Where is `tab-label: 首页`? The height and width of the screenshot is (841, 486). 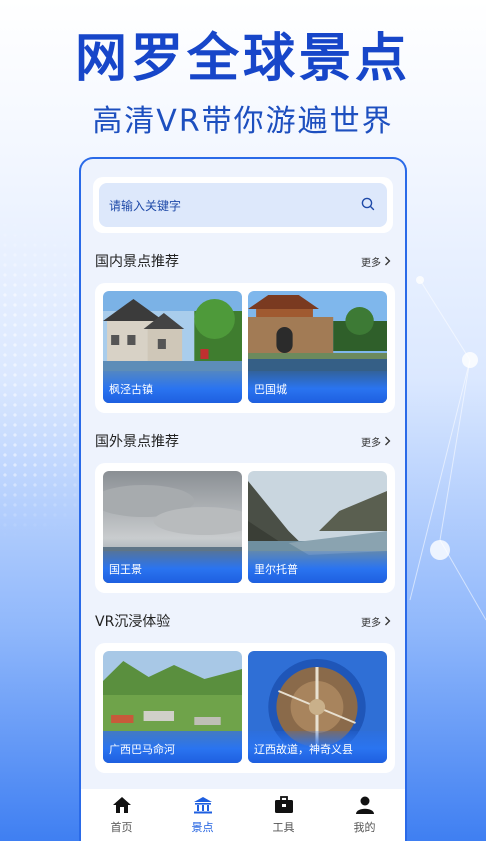
tab-label: 首页 is located at coordinates (121, 827).